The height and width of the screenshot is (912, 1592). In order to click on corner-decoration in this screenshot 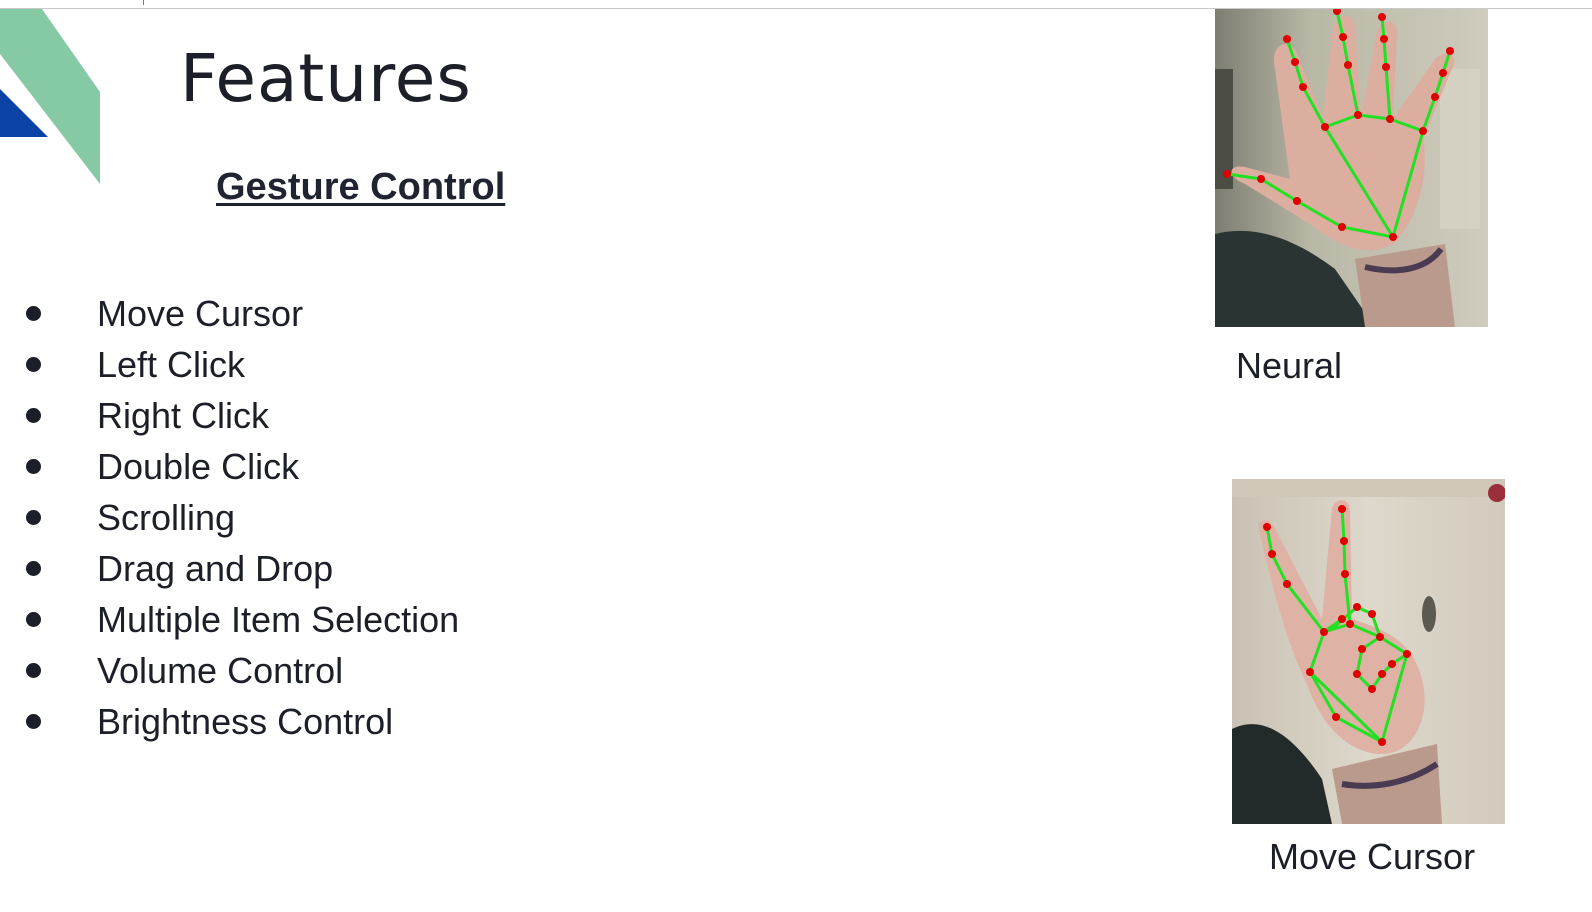, I will do `click(50, 96)`.